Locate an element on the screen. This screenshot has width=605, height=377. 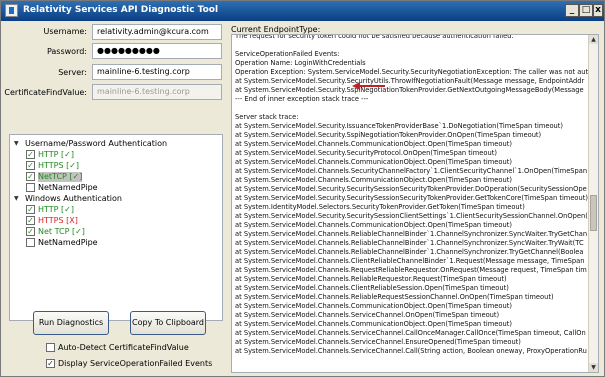
password-input: ●●●●●●●●● is located at coordinates (157, 51).